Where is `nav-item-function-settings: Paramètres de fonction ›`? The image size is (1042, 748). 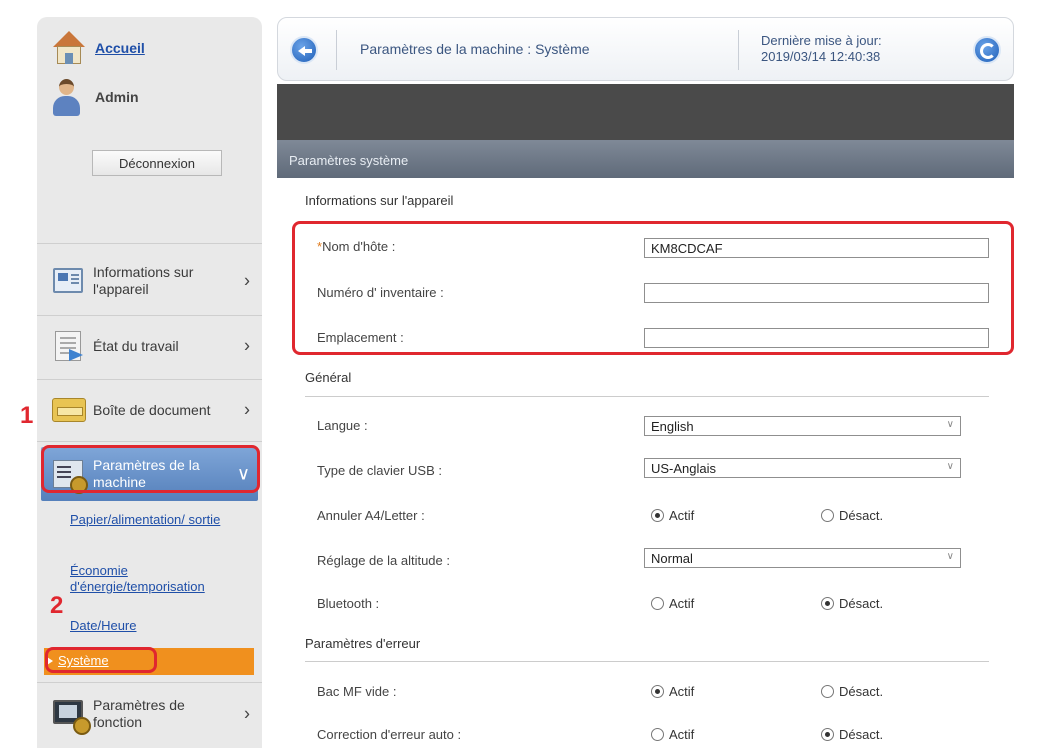 nav-item-function-settings: Paramètres de fonction › is located at coordinates (149, 714).